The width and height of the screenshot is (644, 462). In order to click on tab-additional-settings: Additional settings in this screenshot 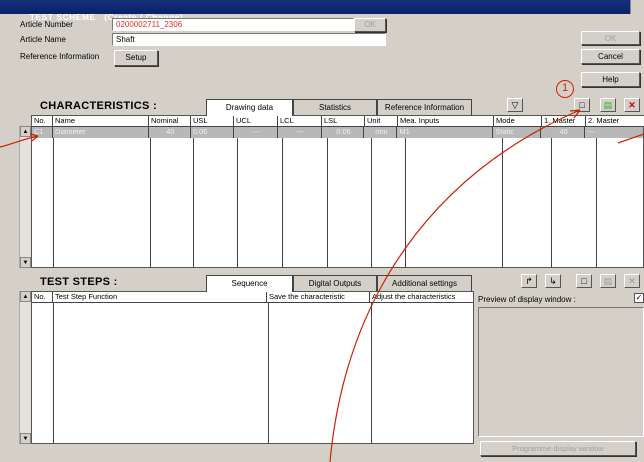, I will do `click(424, 283)`.